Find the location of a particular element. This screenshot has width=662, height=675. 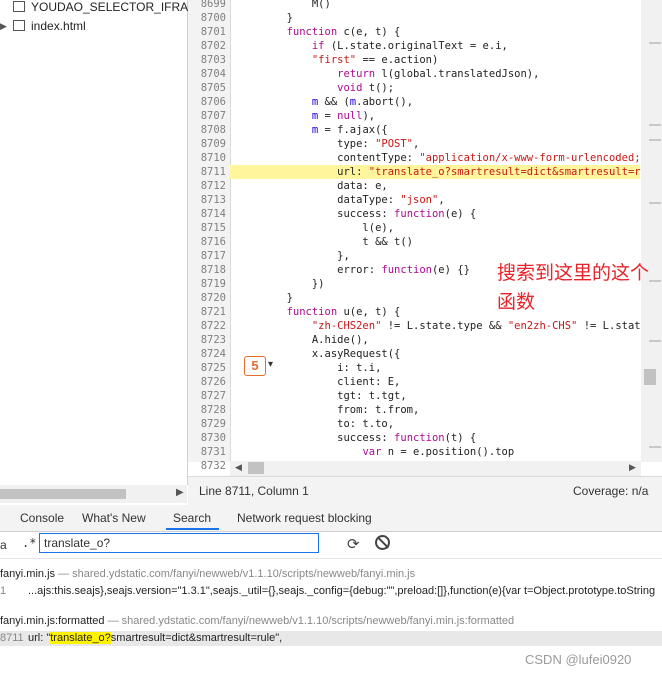

code-line: from: t.from, is located at coordinates (327, 410).